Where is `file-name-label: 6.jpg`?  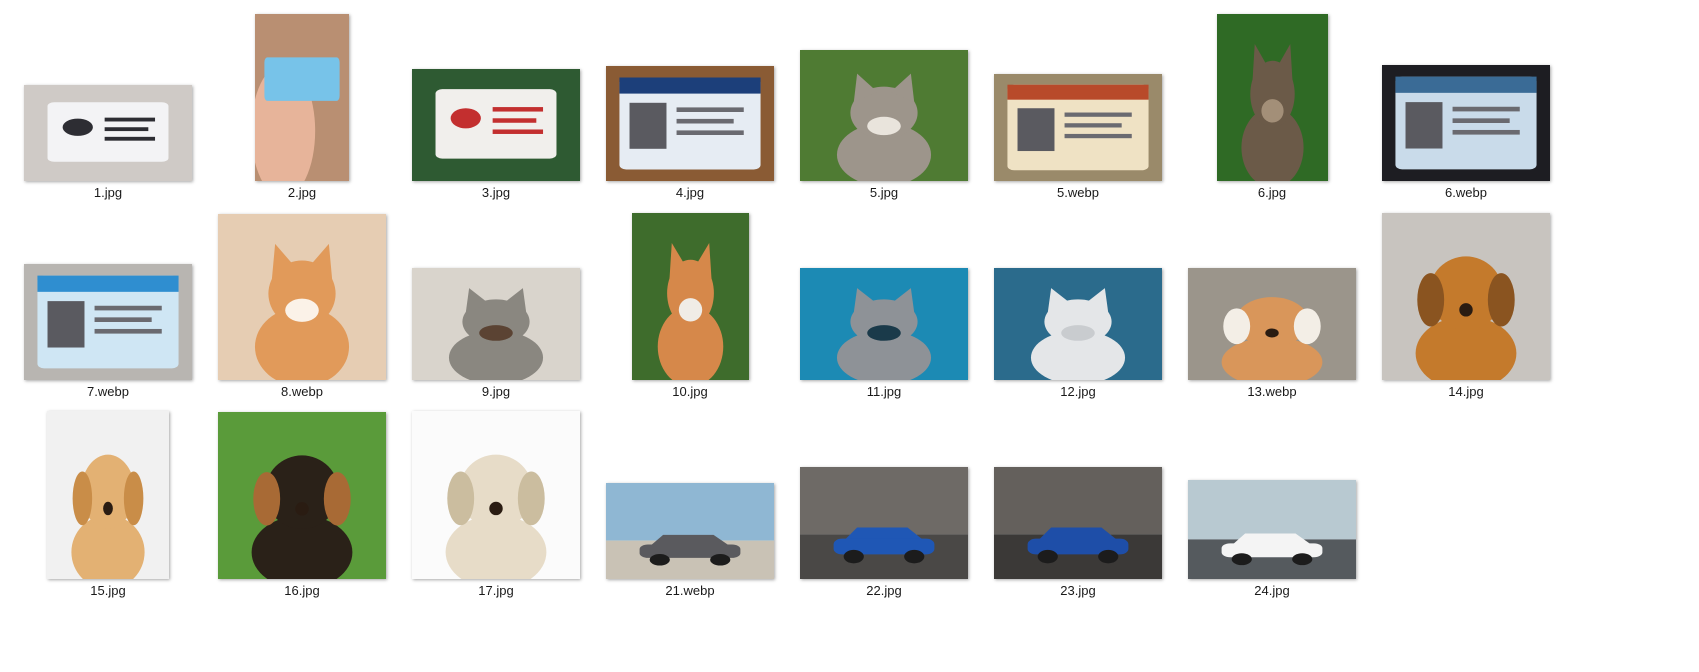 file-name-label: 6.jpg is located at coordinates (1272, 192).